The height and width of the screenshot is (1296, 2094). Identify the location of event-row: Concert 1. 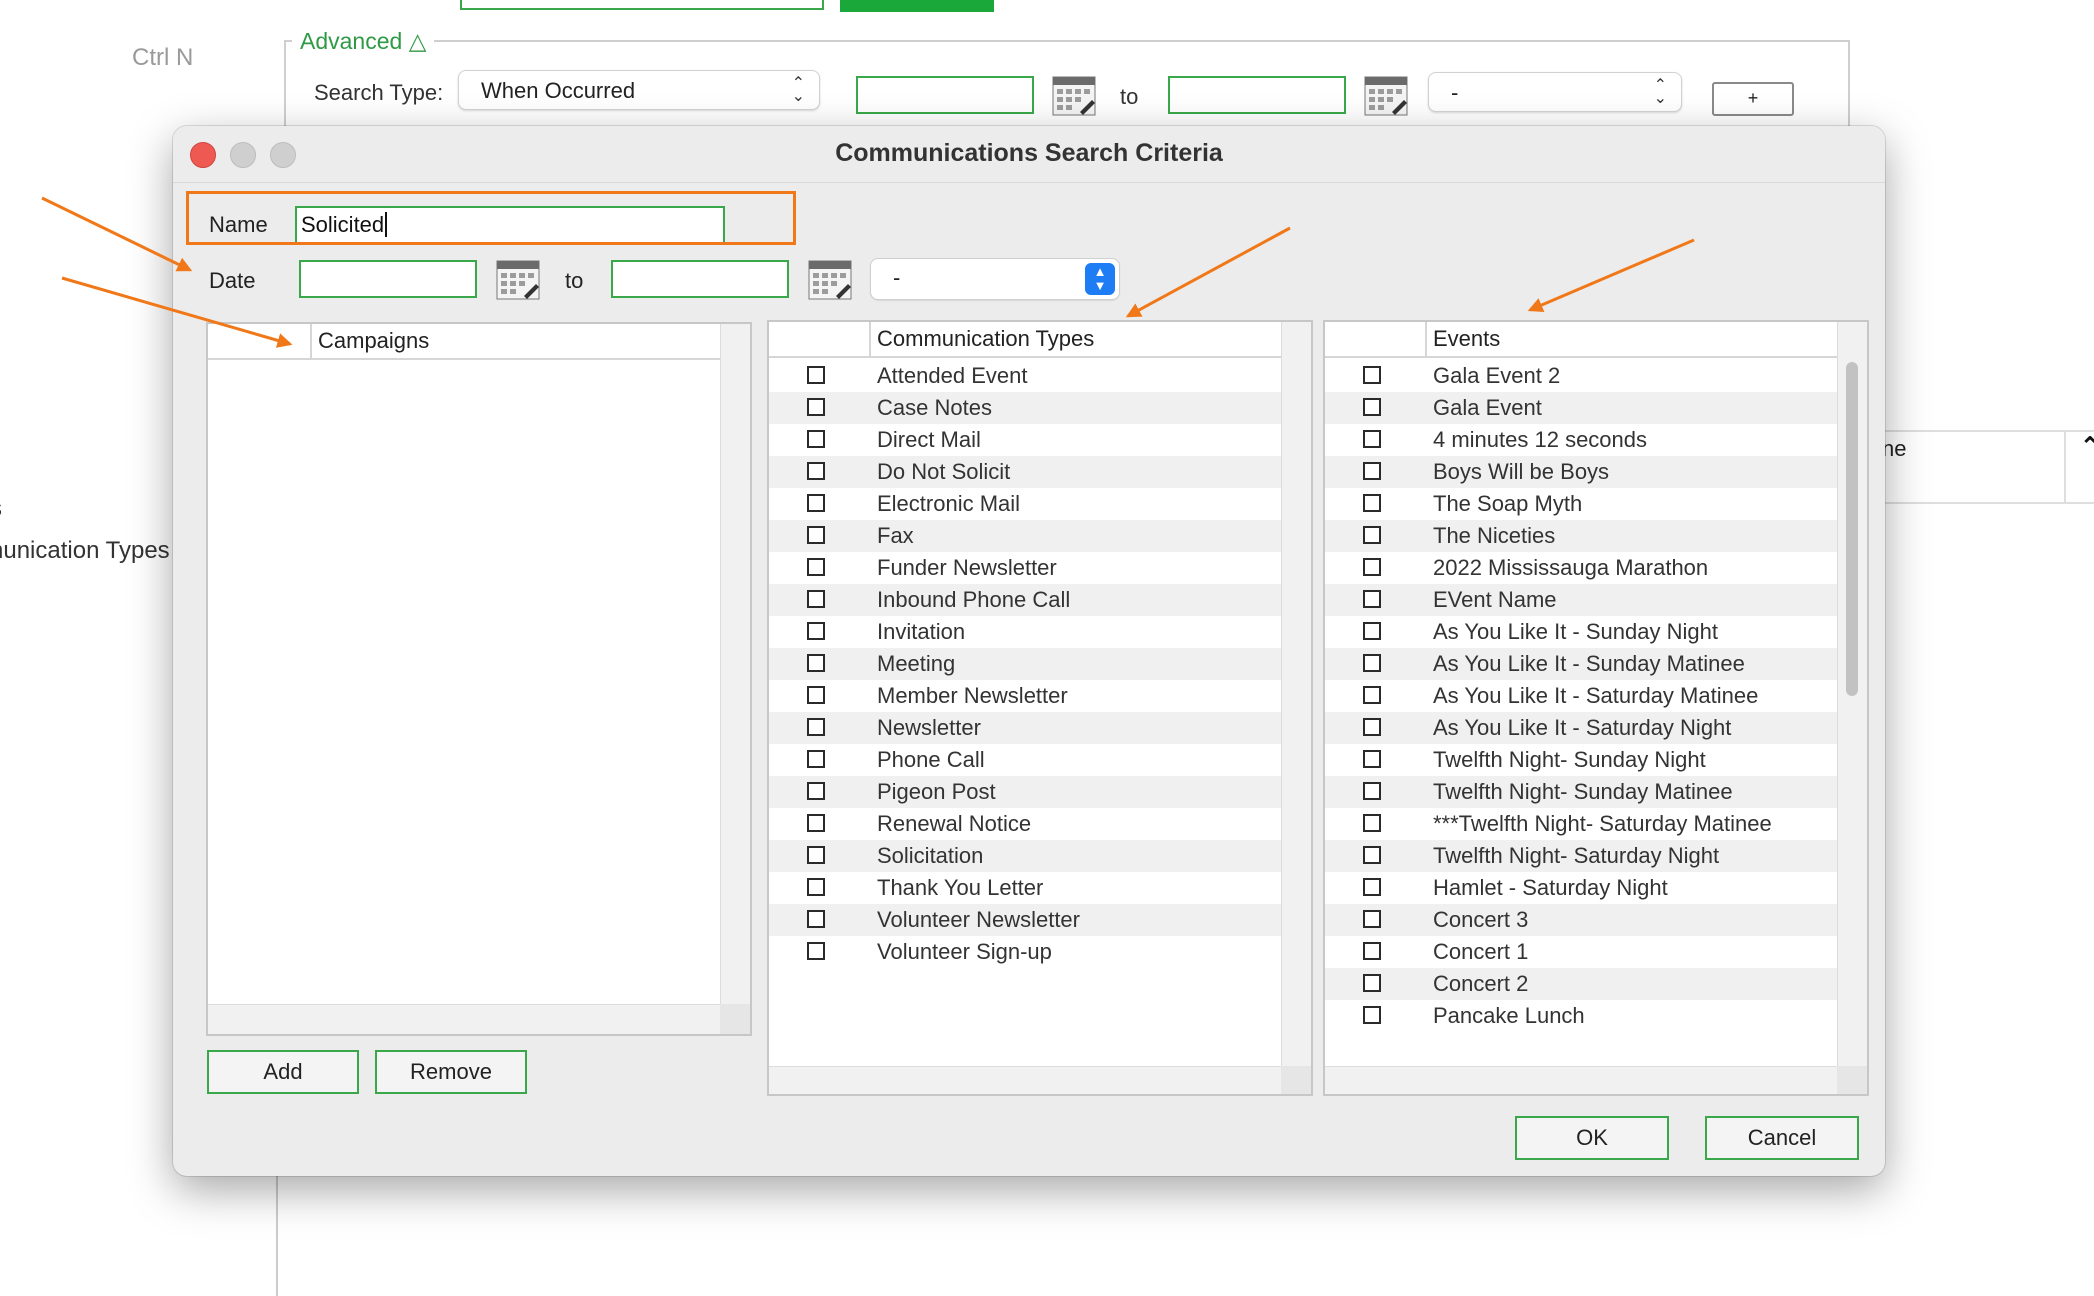
(1581, 952).